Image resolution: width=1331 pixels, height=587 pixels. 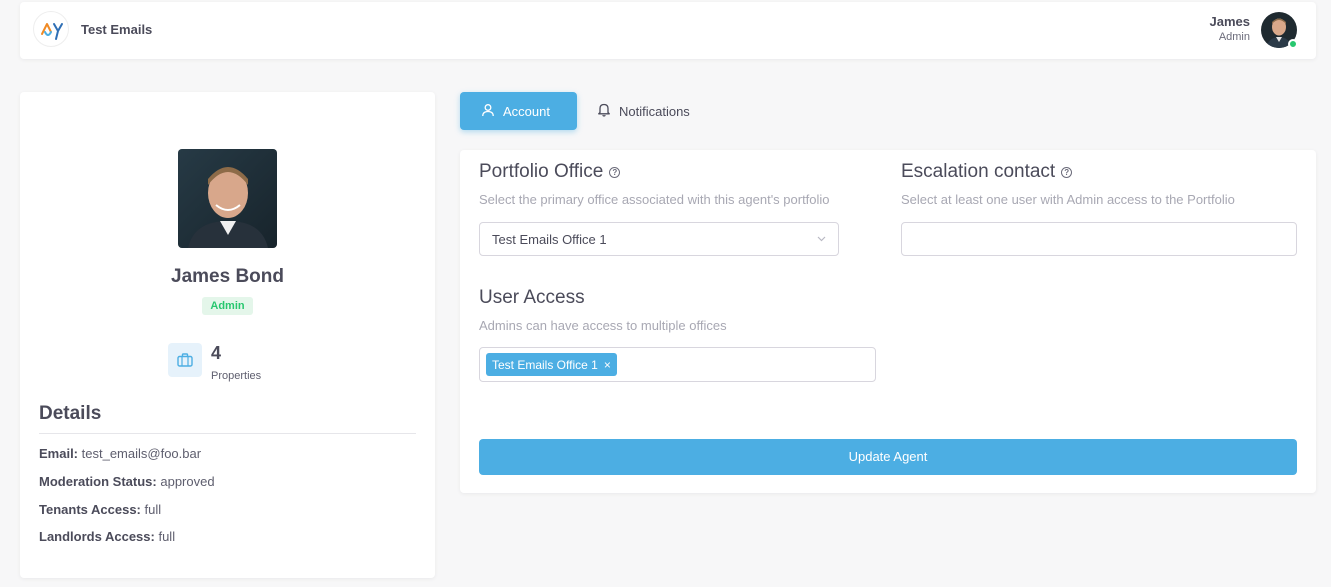 I want to click on detail-value: approved, so click(x=187, y=481).